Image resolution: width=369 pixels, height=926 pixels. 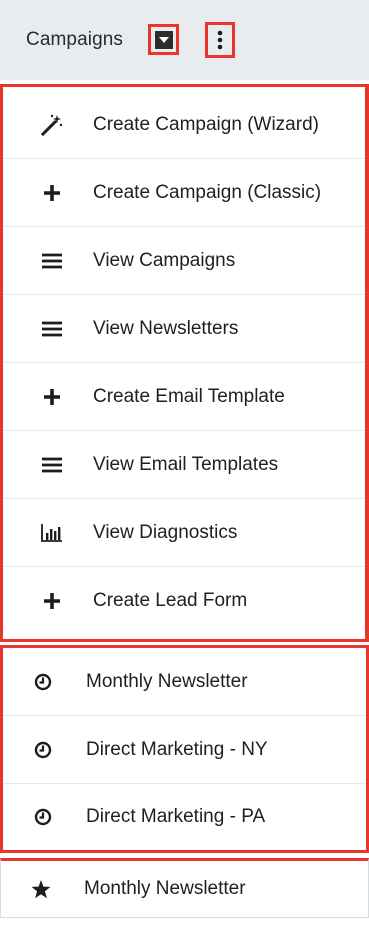 I want to click on menu-item-create-campaign-wizard: Create Campaign (Wizard), so click(x=184, y=125).